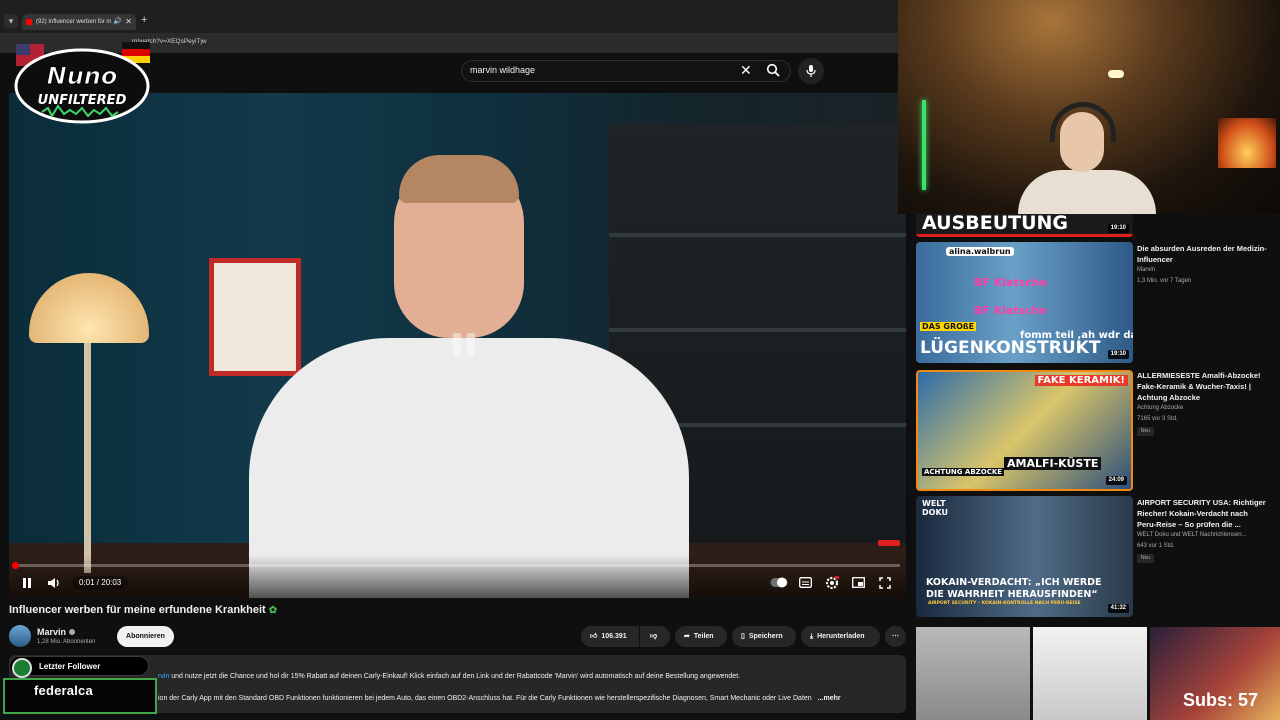 The image size is (1280, 720). What do you see at coordinates (1081, 380) in the screenshot?
I see `thumbnail-text: FAKE KERAMIK!` at bounding box center [1081, 380].